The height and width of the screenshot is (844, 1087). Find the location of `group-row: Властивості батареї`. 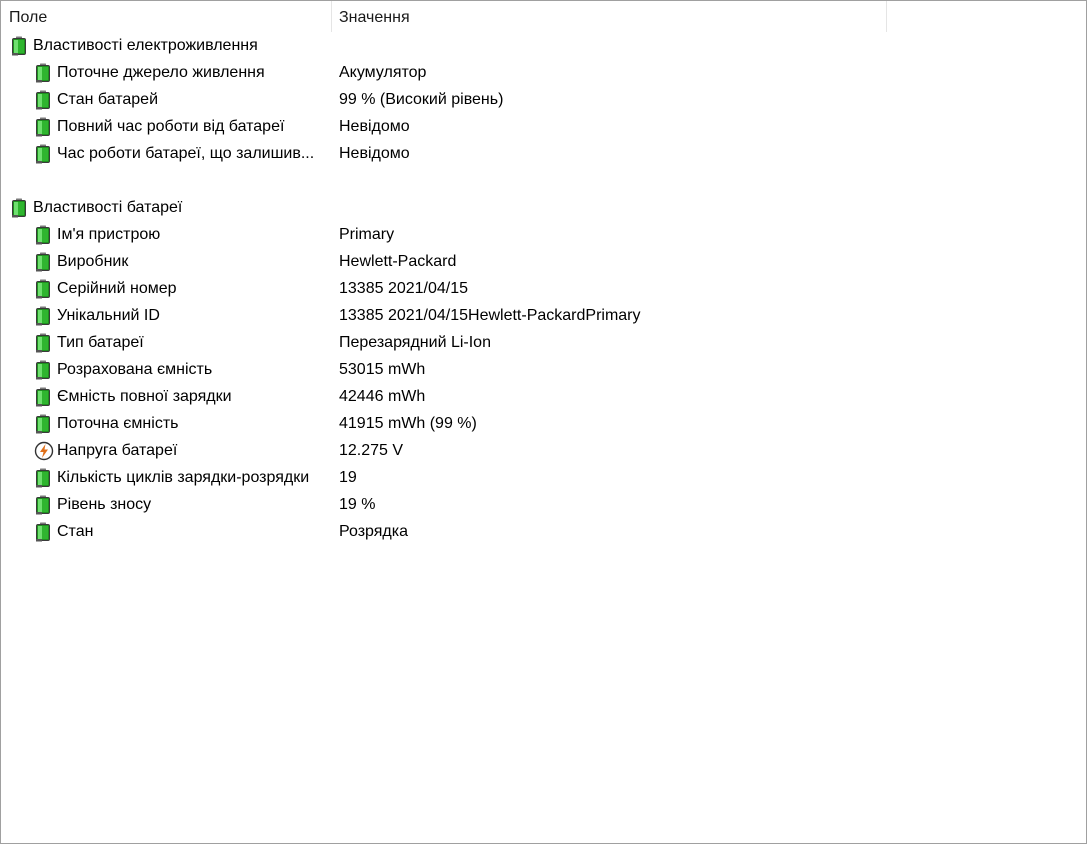

group-row: Властивості батареї is located at coordinates (543, 207).